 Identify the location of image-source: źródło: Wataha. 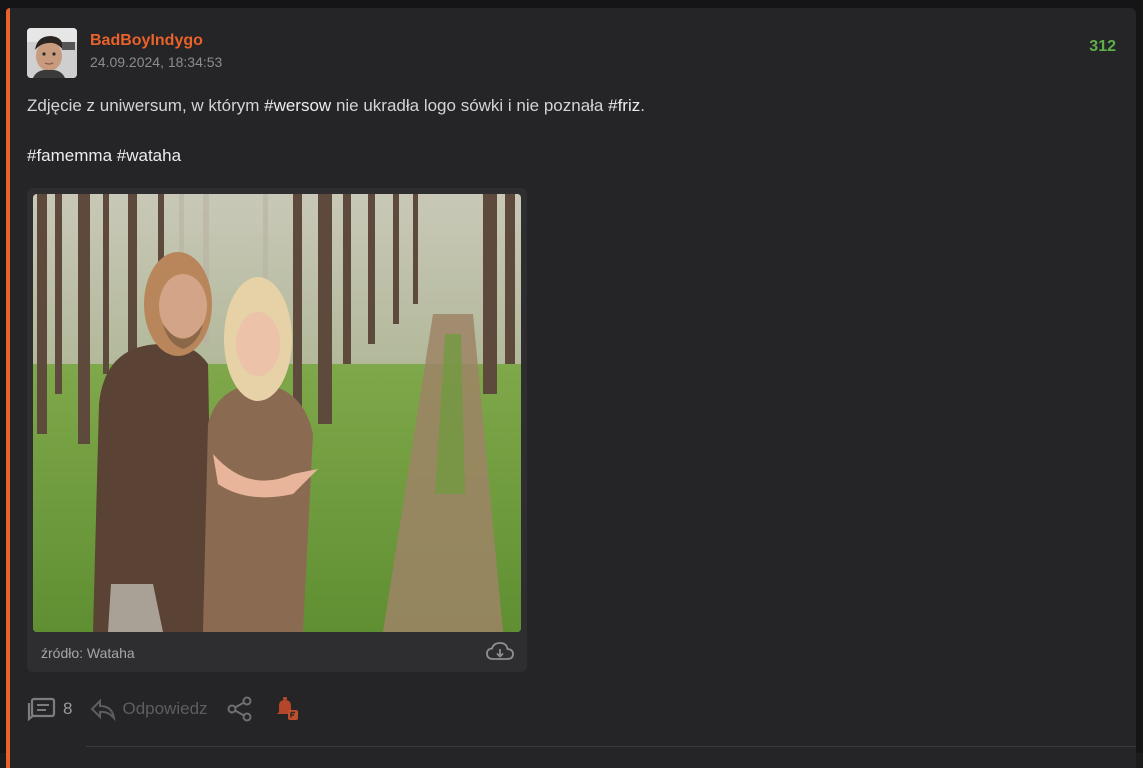
(88, 653).